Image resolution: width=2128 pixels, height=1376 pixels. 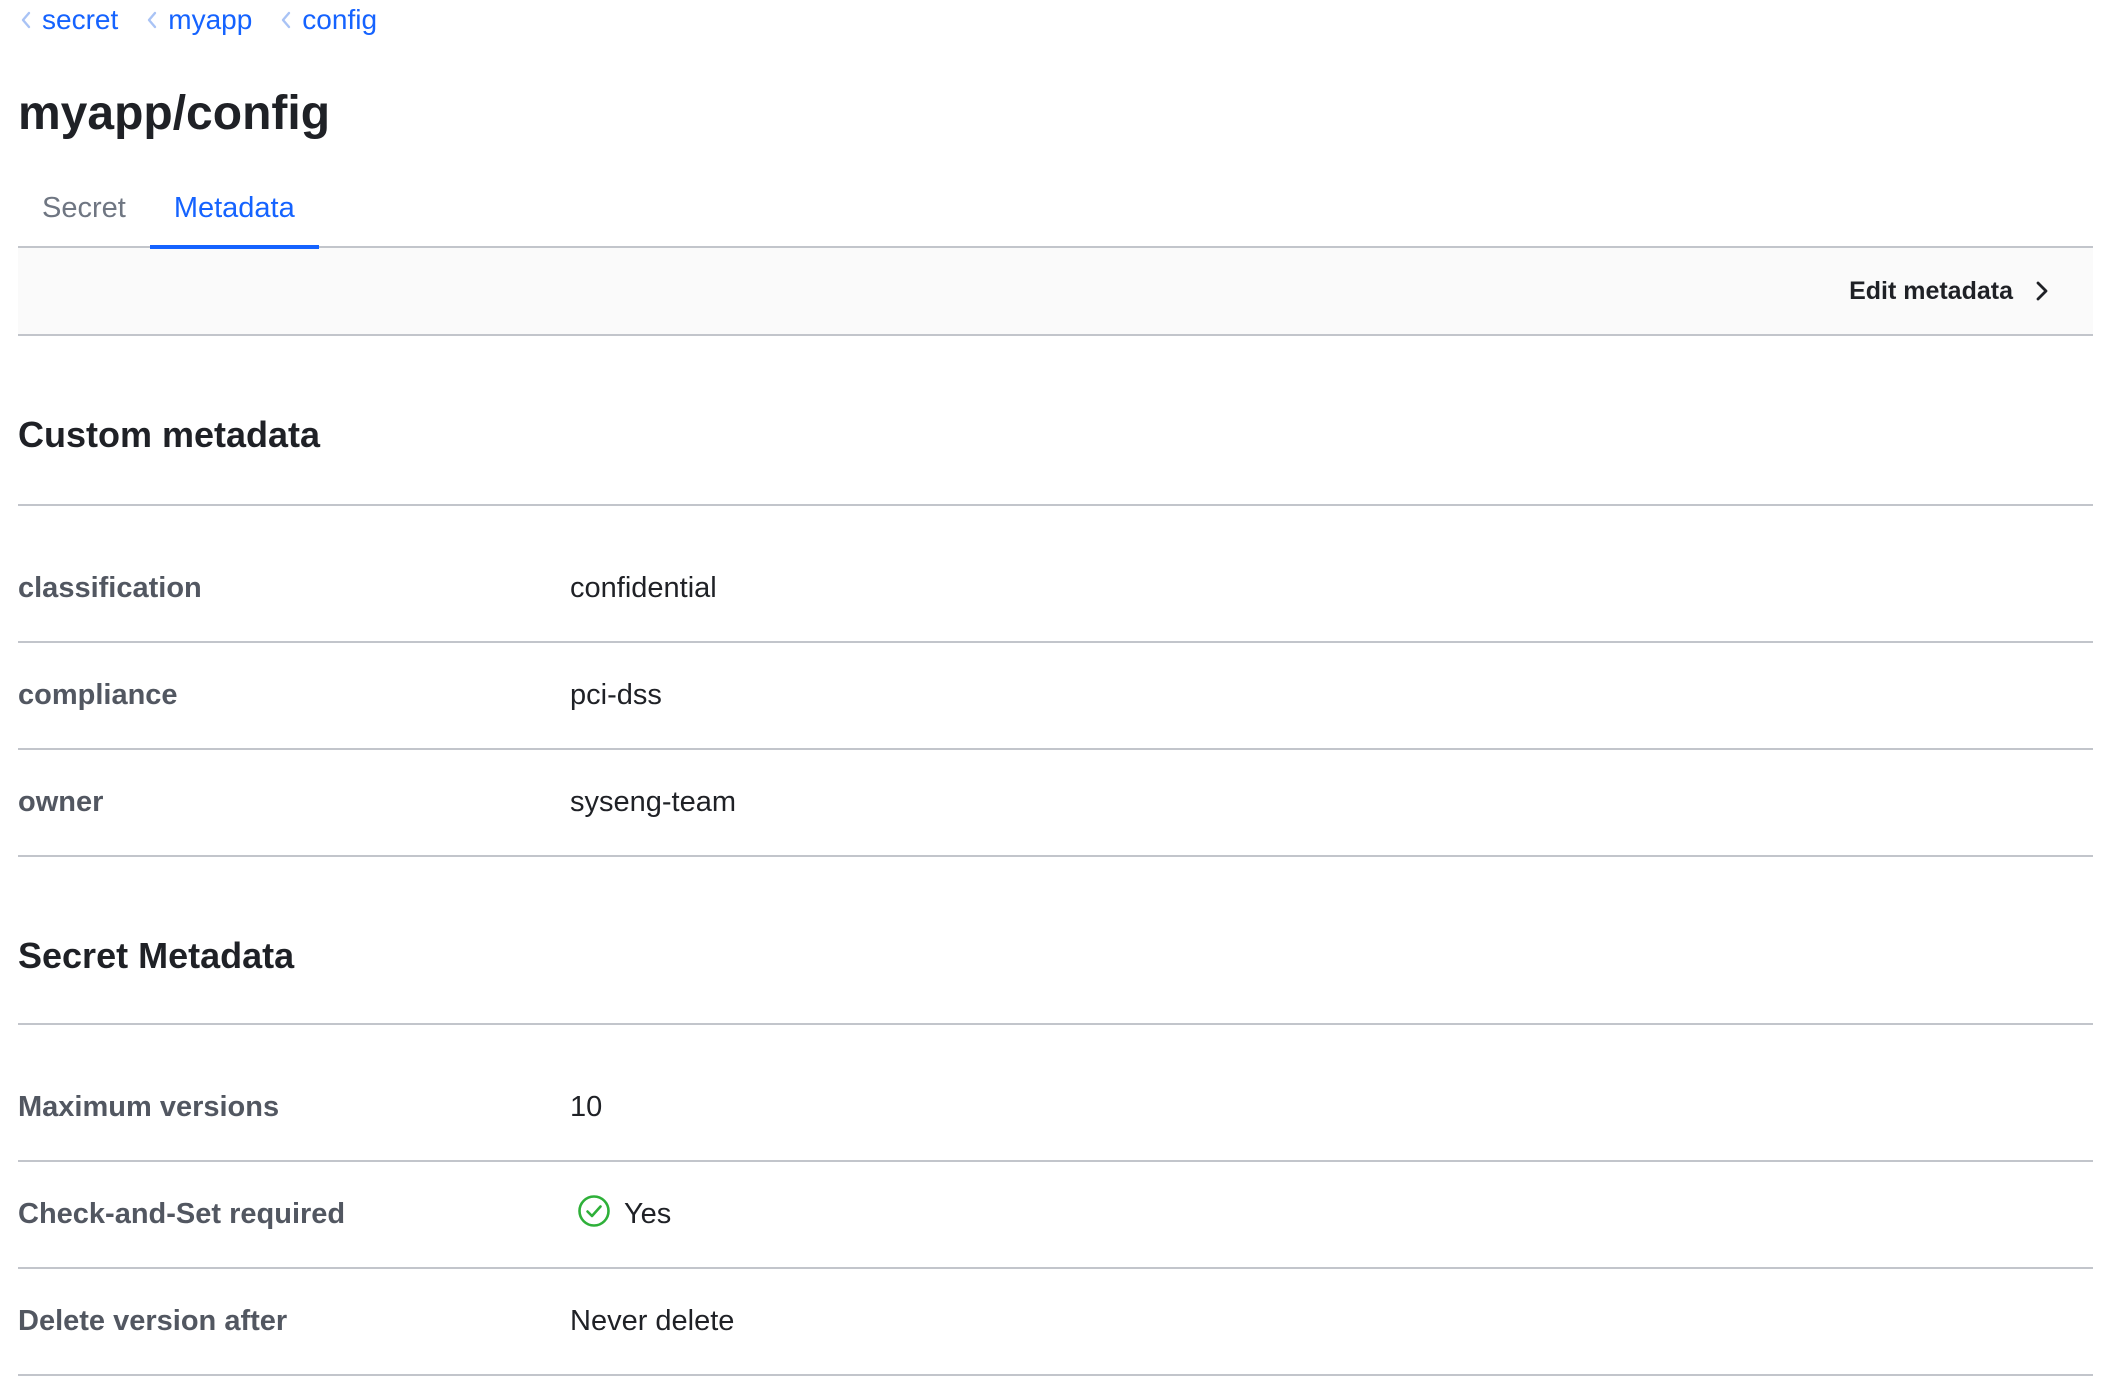 I want to click on metadata-key: Delete version after, so click(x=153, y=1320).